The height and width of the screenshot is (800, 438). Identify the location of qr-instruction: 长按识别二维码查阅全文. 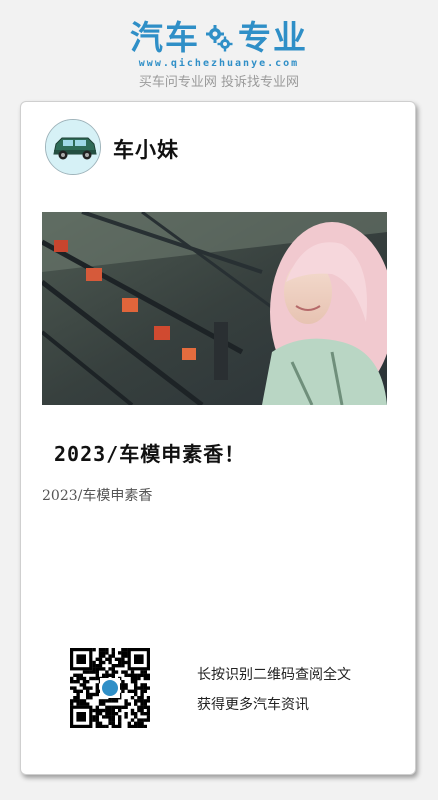
(274, 675).